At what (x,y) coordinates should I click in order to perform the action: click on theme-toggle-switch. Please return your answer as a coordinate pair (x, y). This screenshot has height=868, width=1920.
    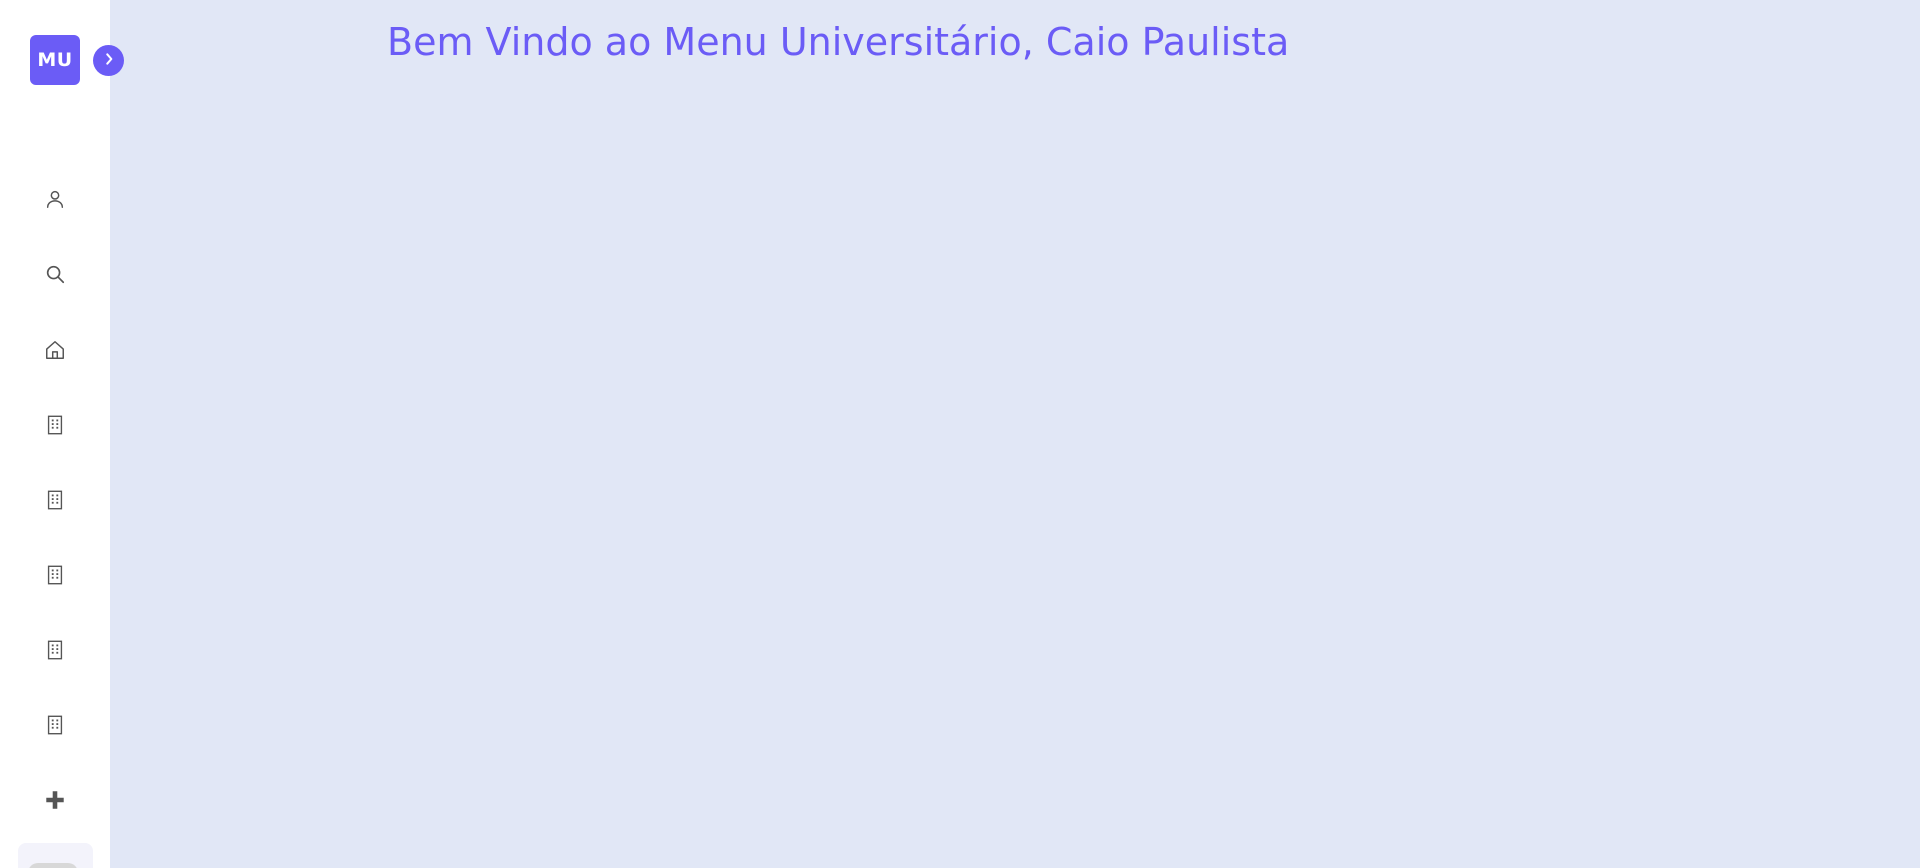
    Looking at the image, I should click on (53, 865).